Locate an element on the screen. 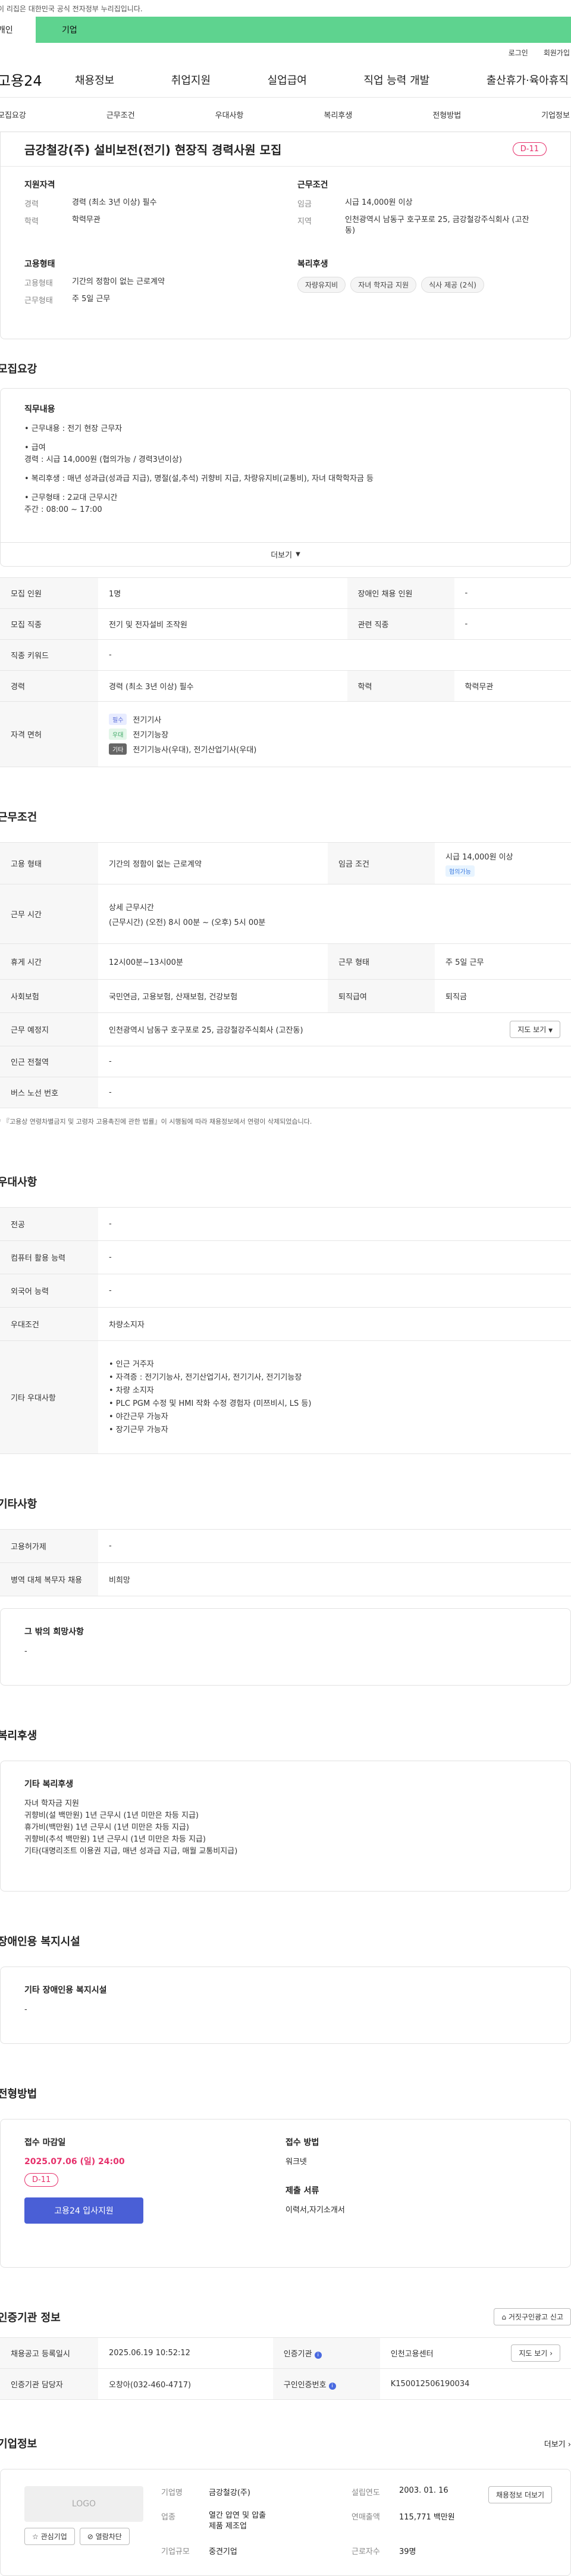 The width and height of the screenshot is (571, 2576). chevron-down-icon: ▼ is located at coordinates (298, 554).